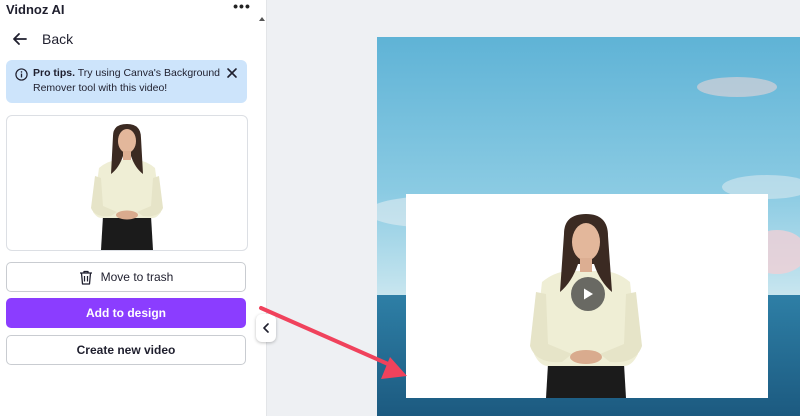  What do you see at coordinates (85, 277) in the screenshot?
I see `trash-icon` at bounding box center [85, 277].